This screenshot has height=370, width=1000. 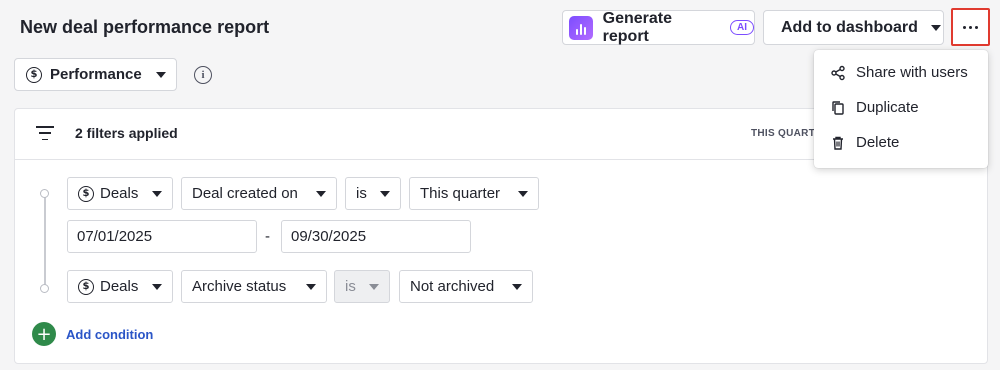 I want to click on menu-item-label: Duplicate, so click(x=887, y=107).